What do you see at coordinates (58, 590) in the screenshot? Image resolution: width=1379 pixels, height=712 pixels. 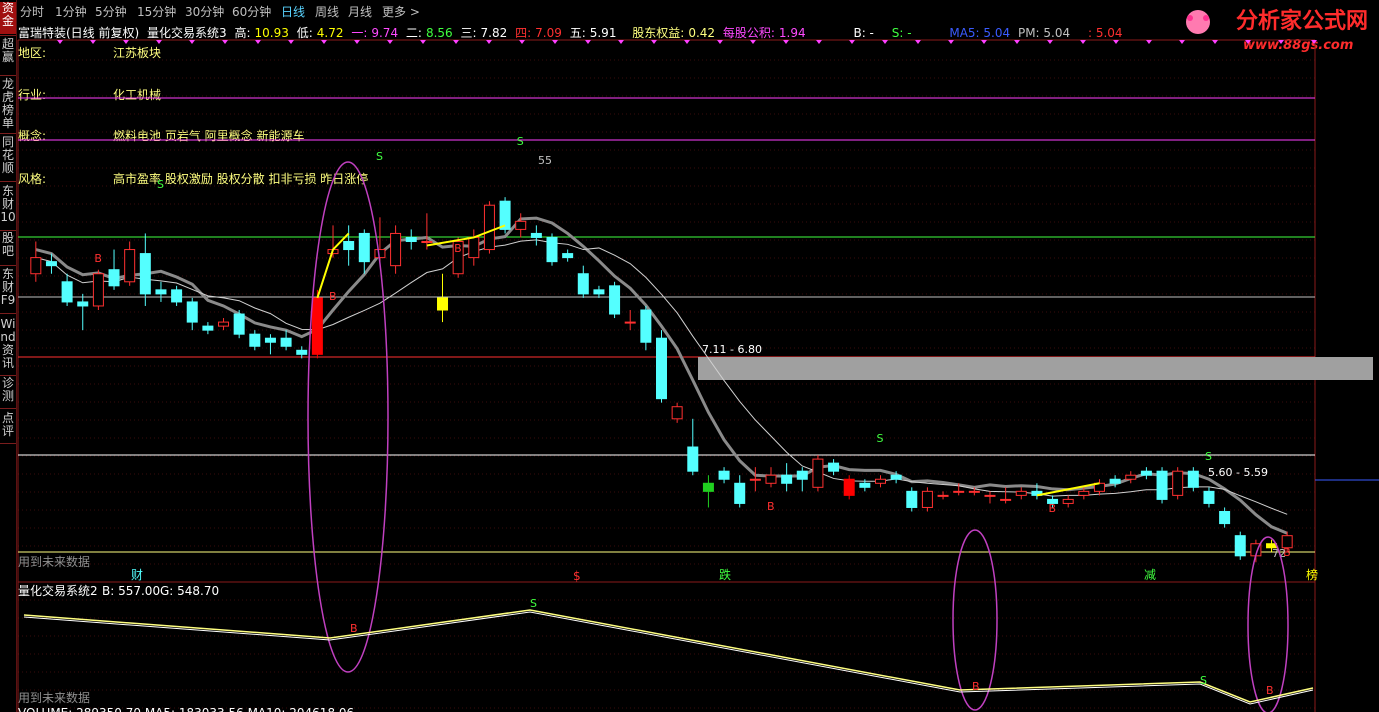 I see `lower-title: 量化交易系统2` at bounding box center [58, 590].